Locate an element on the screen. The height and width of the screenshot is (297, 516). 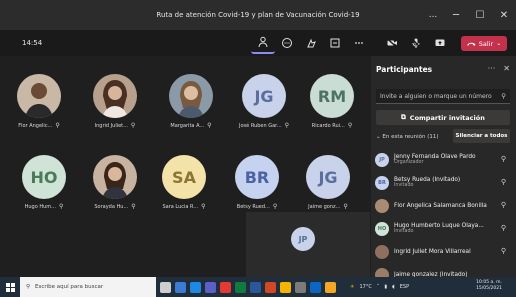
meeting-tools is located at coordinates (311, 43).